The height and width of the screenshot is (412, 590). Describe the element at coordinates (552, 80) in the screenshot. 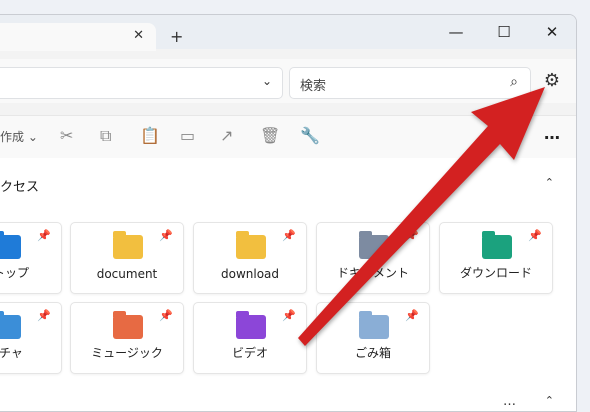

I see `gear-icon: ⚙` at that location.